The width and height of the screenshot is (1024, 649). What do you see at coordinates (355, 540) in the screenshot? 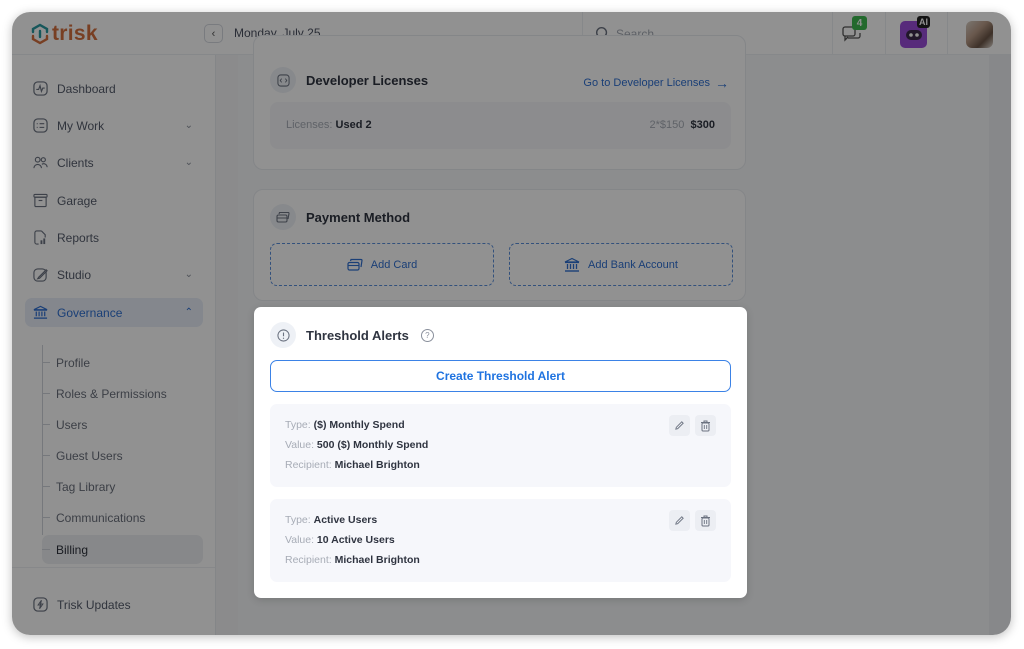
I see `field-value: 10 Active Users` at bounding box center [355, 540].